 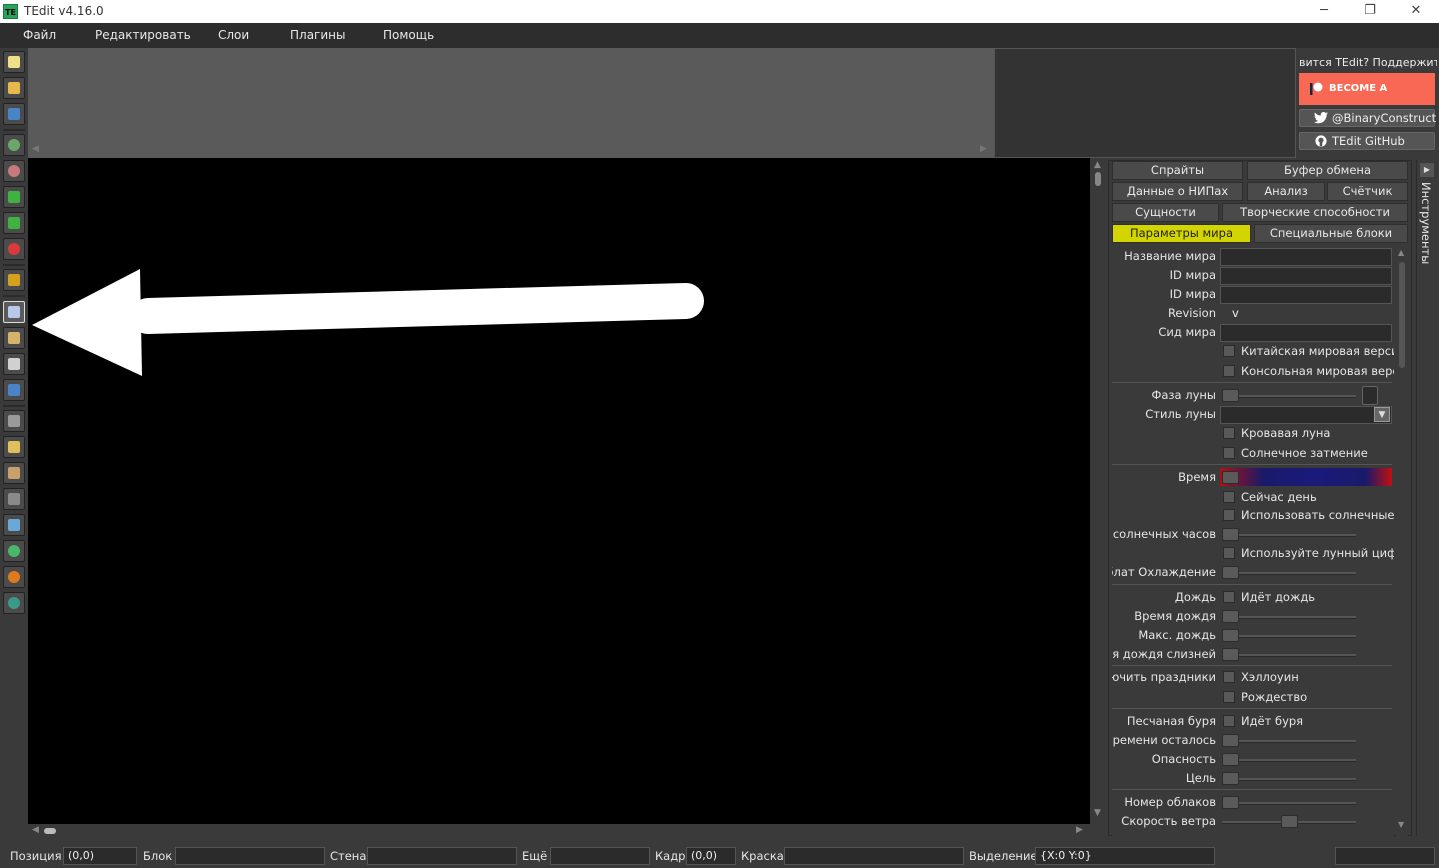 What do you see at coordinates (14, 577) in the screenshot?
I see `sprite-tool-button` at bounding box center [14, 577].